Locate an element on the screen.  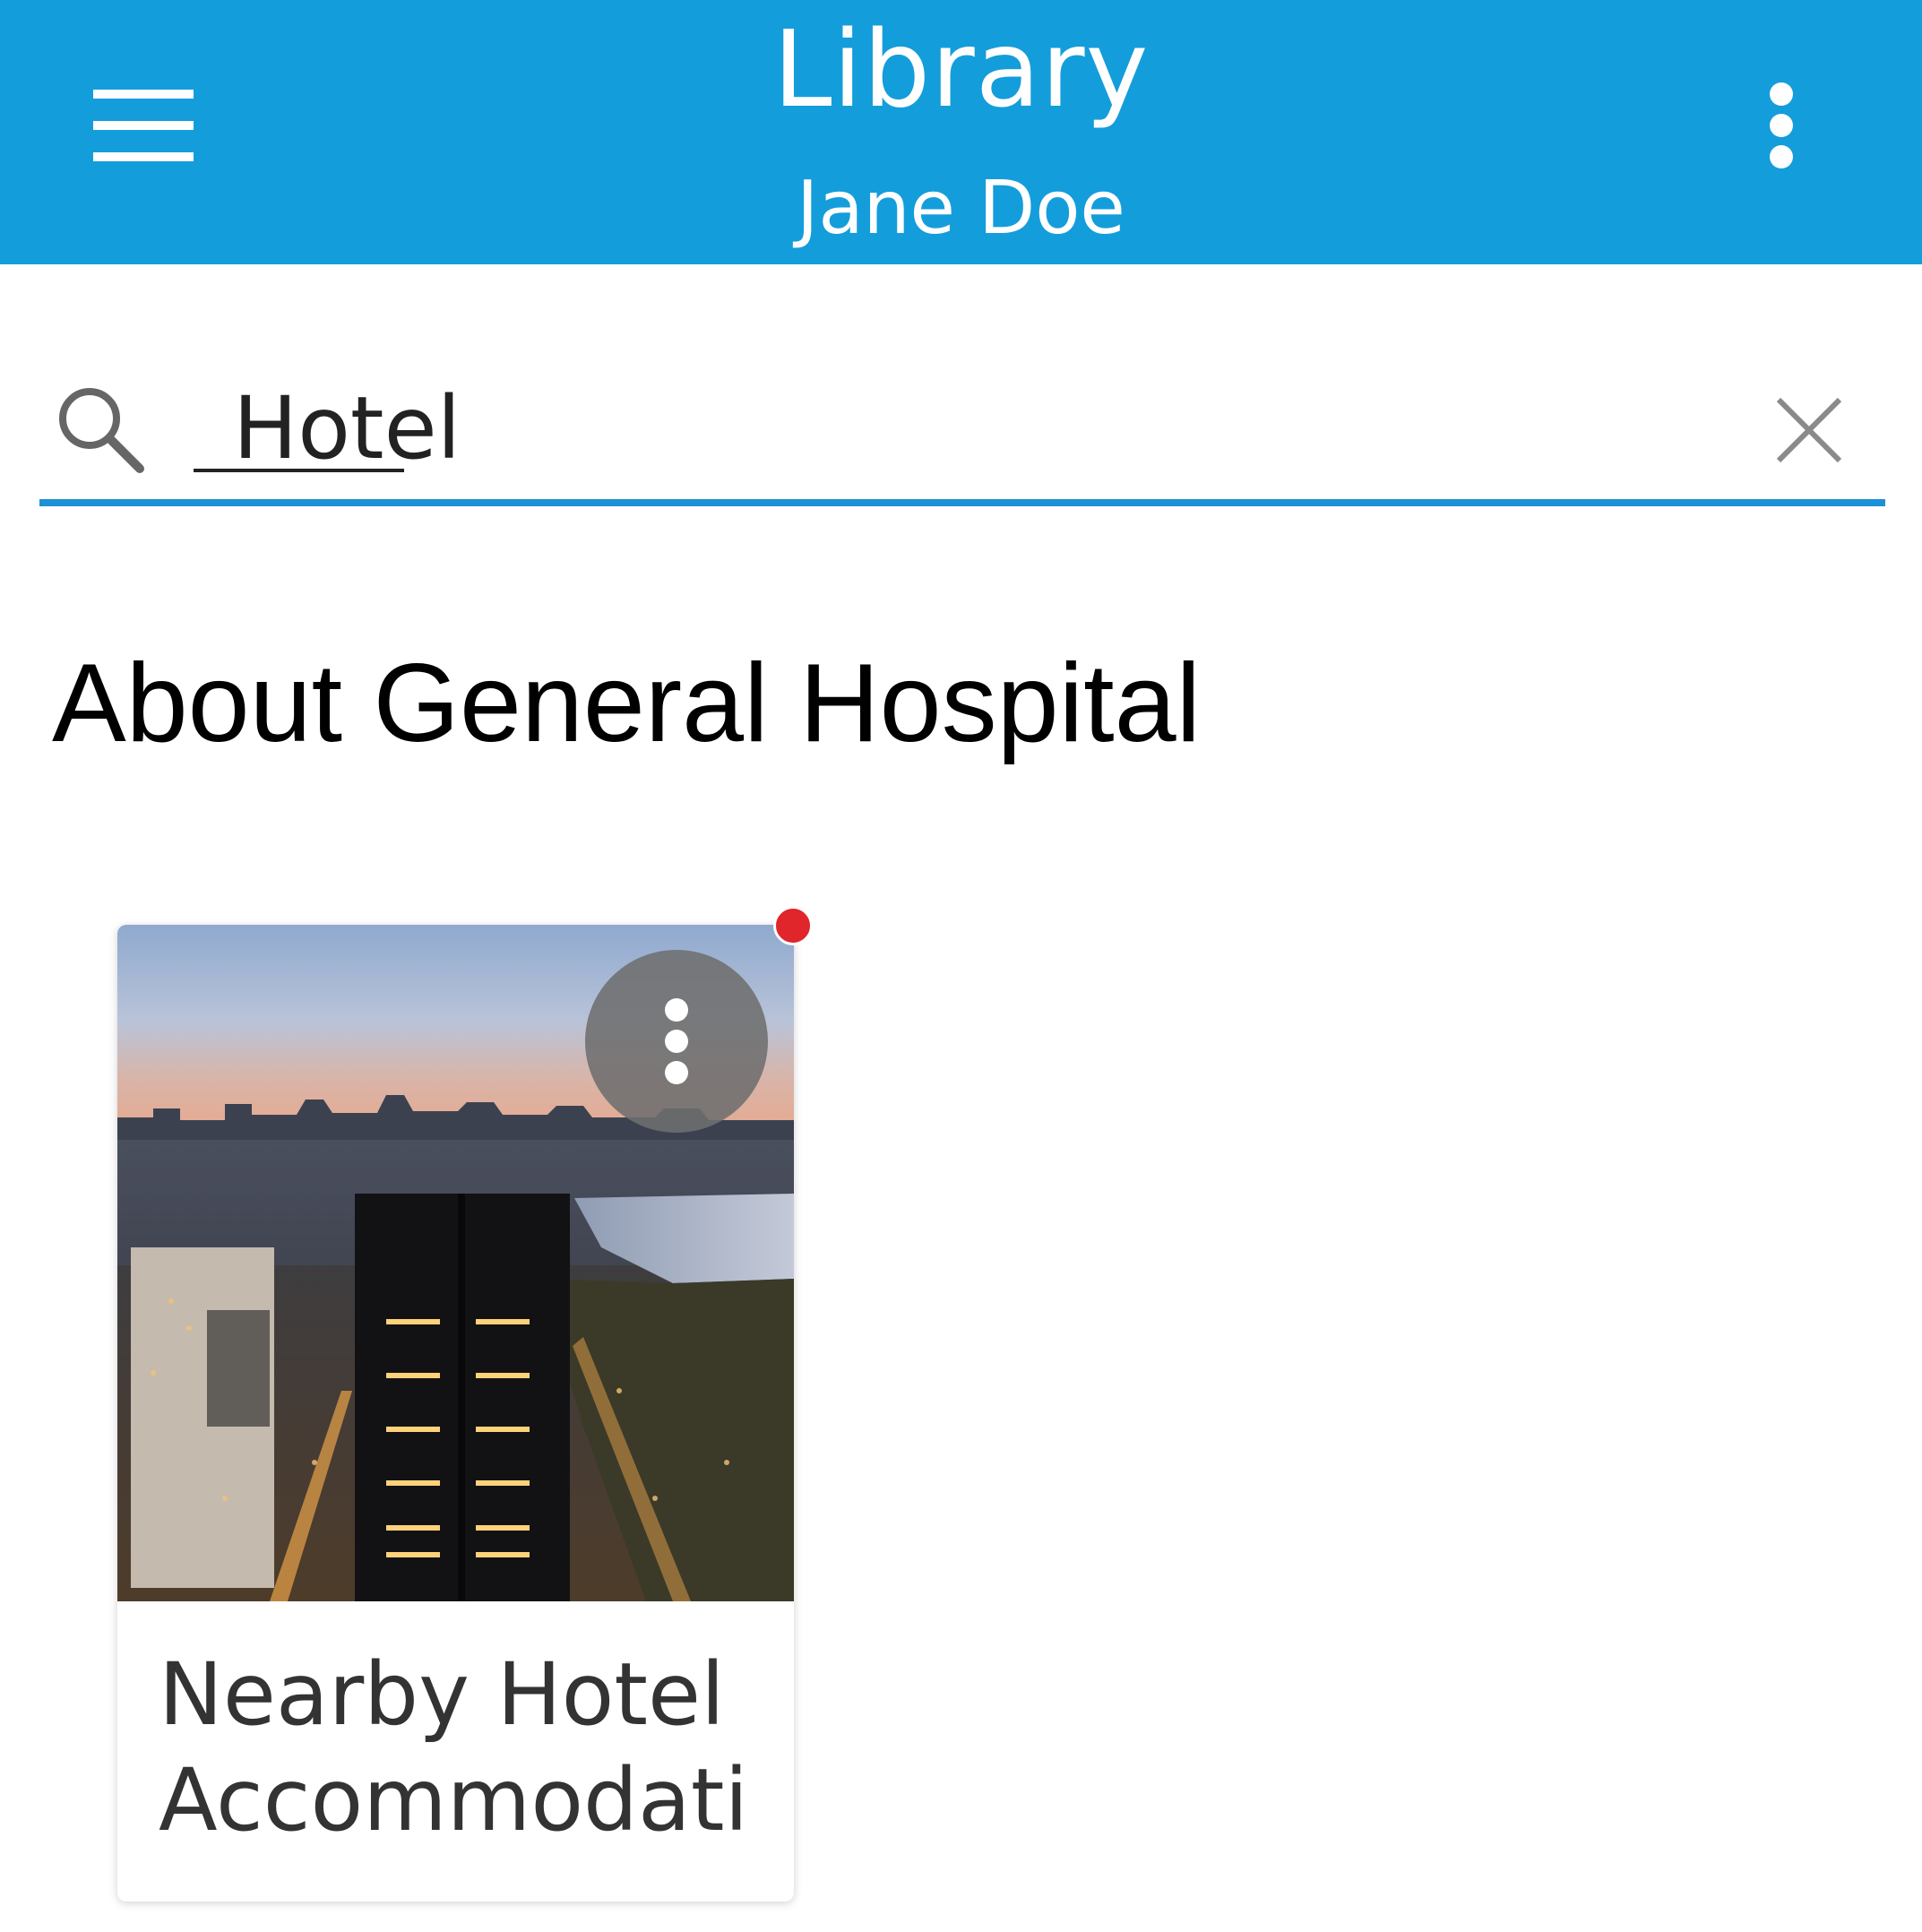
menu-button is located at coordinates (143, 125).